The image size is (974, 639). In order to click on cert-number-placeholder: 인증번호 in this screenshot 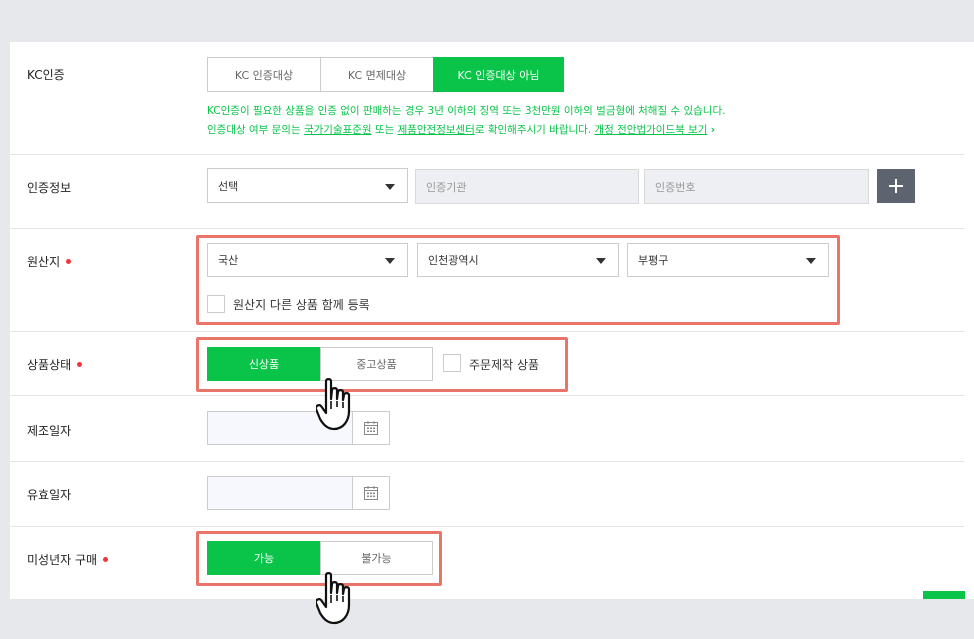, I will do `click(675, 187)`.